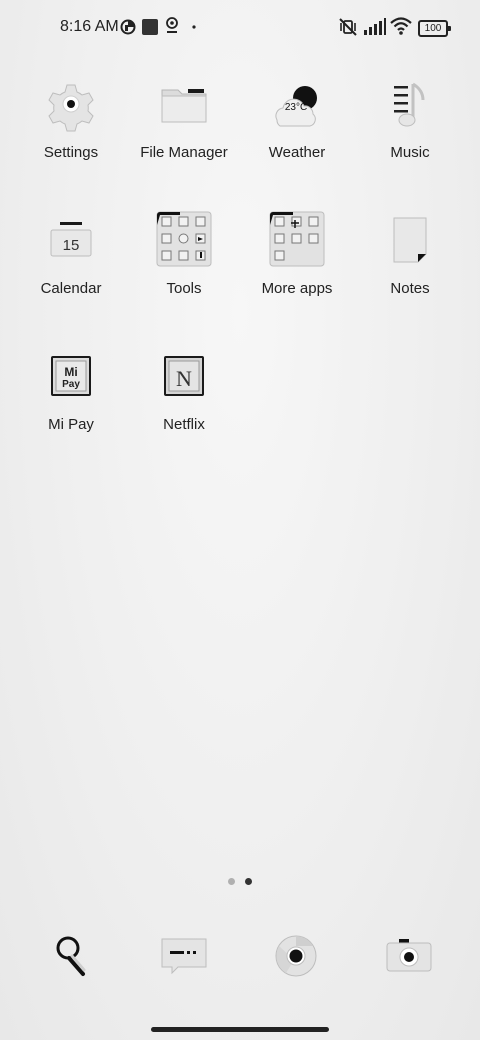 Image resolution: width=480 pixels, height=1040 pixels. Describe the element at coordinates (172, 25) in the screenshot. I see `location-pin-icon` at that location.